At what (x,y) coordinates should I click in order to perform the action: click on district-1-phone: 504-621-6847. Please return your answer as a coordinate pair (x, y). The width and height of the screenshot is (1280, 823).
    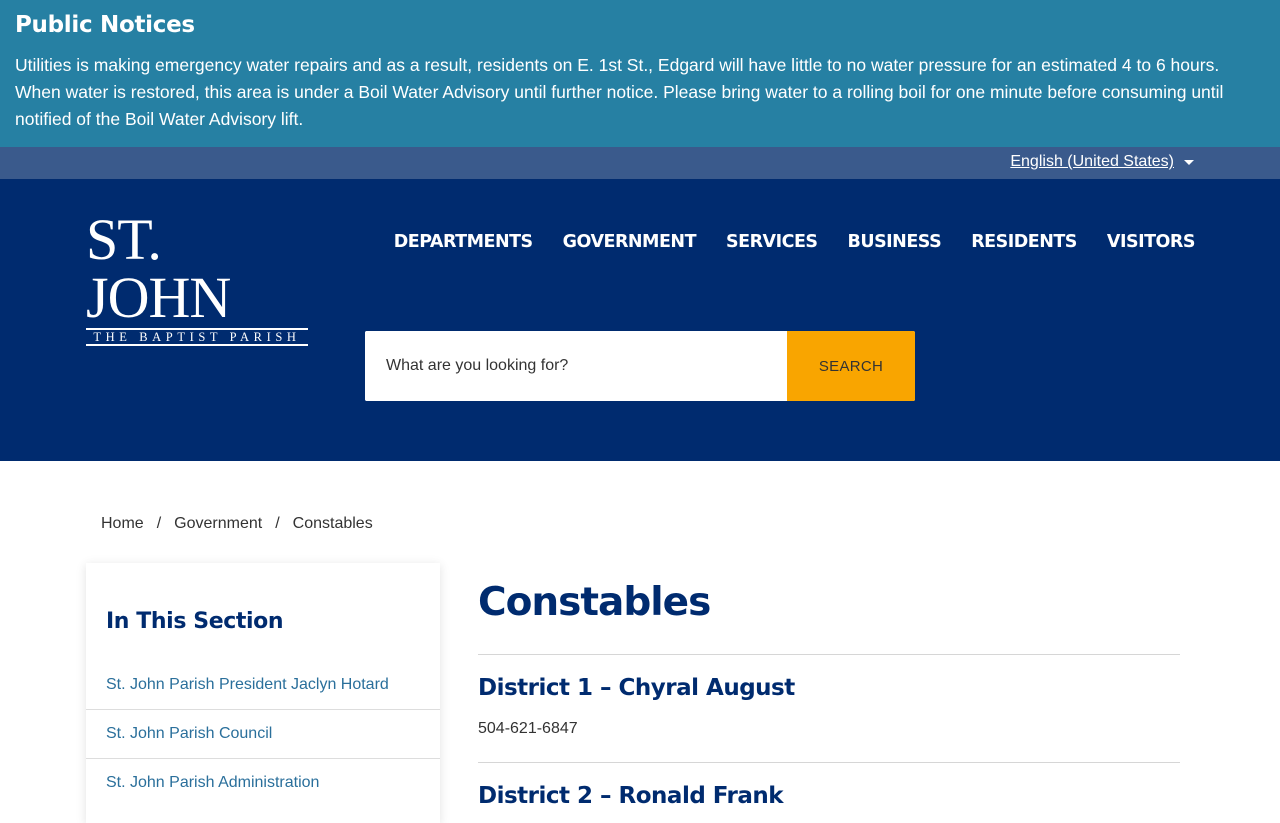
    Looking at the image, I should click on (528, 728).